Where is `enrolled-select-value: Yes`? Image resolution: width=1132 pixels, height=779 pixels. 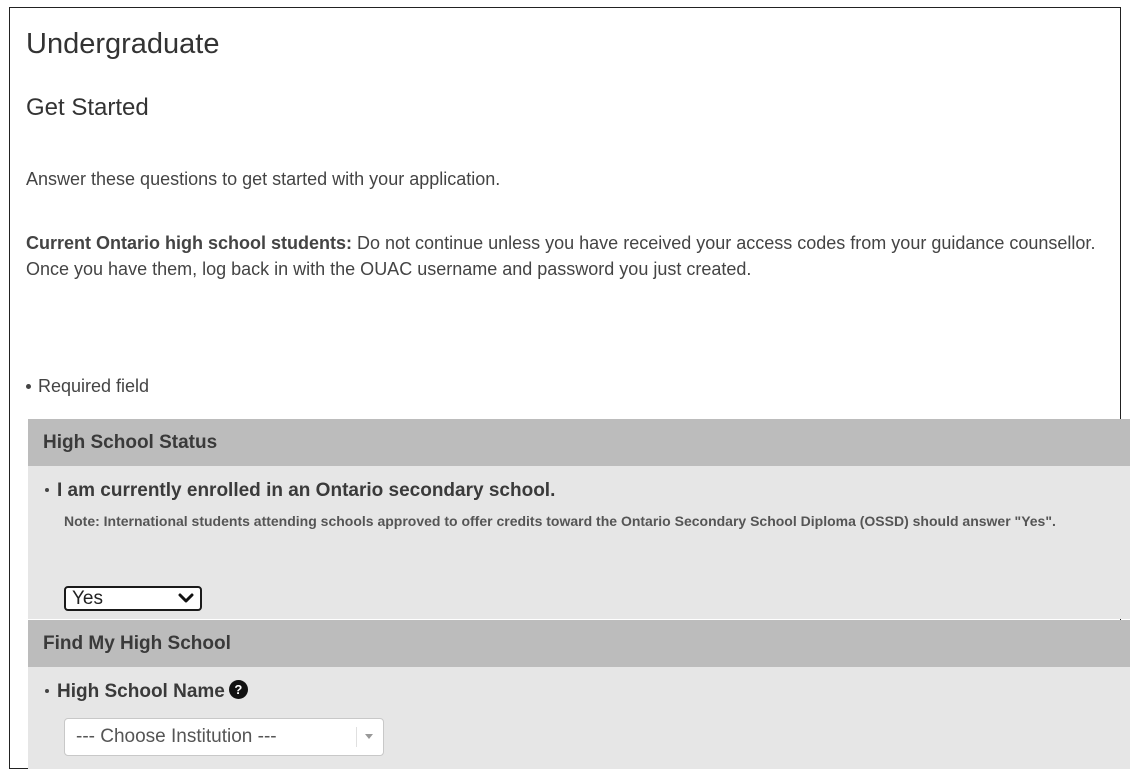 enrolled-select-value: Yes is located at coordinates (87, 598).